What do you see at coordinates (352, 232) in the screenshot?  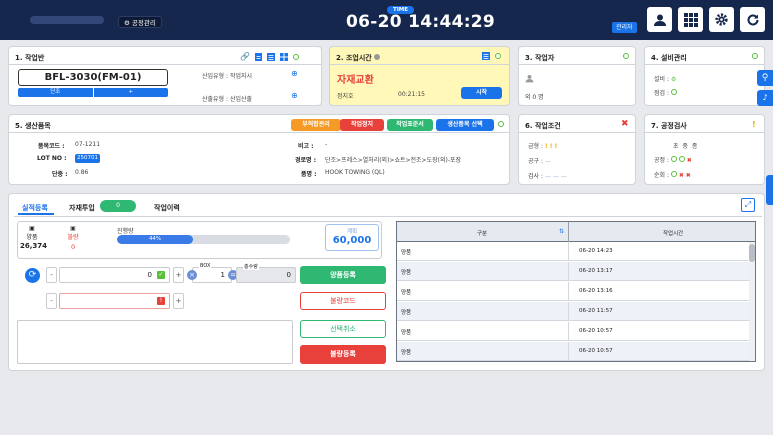 I see `plan-label: 계획` at bounding box center [352, 232].